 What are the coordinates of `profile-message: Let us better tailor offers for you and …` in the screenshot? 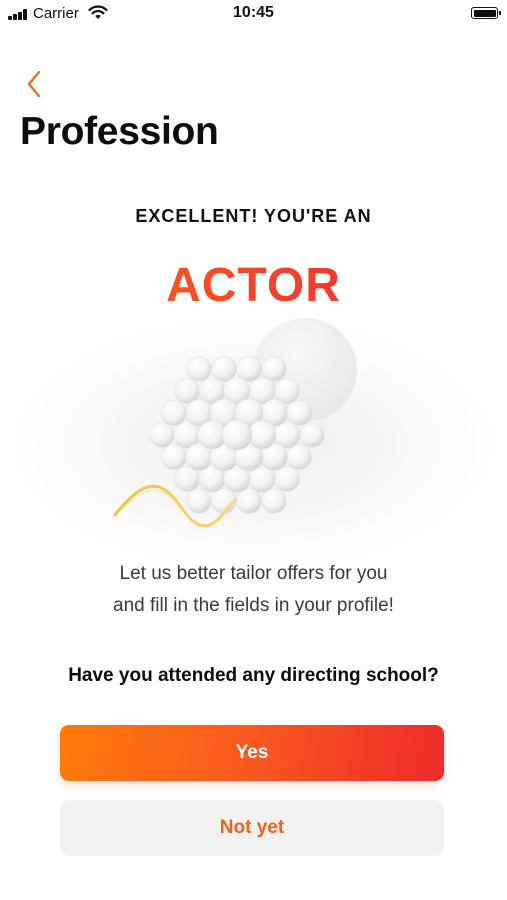 It's located at (253, 590).